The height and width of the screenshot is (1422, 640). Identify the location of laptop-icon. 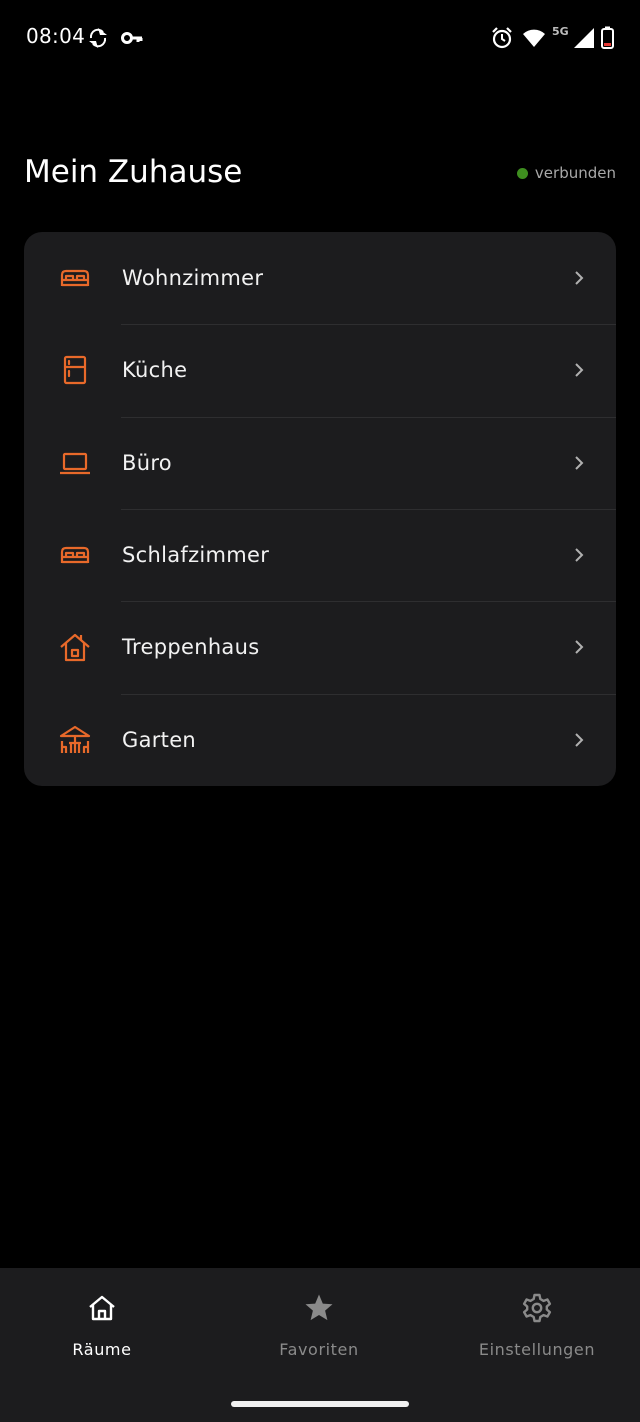
(75, 463).